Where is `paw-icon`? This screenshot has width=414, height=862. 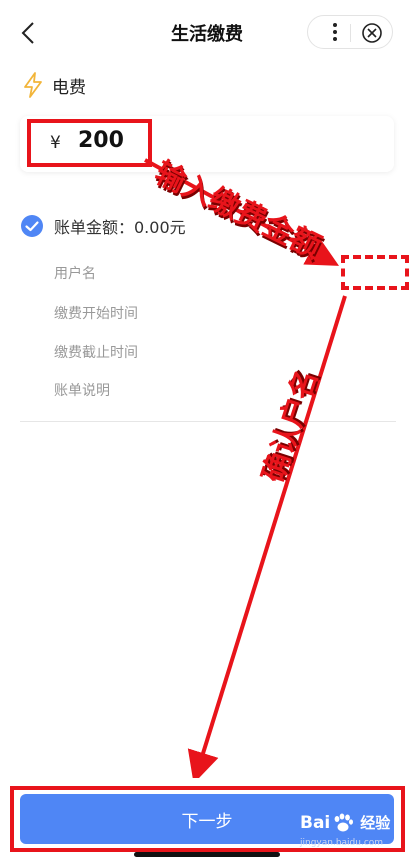 paw-icon is located at coordinates (344, 822).